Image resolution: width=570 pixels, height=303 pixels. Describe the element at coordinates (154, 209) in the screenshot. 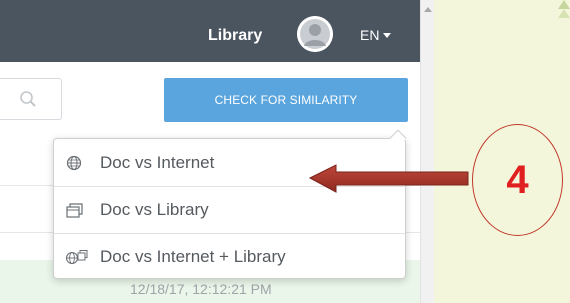

I see `menu-item-label: Doc vs Library` at that location.